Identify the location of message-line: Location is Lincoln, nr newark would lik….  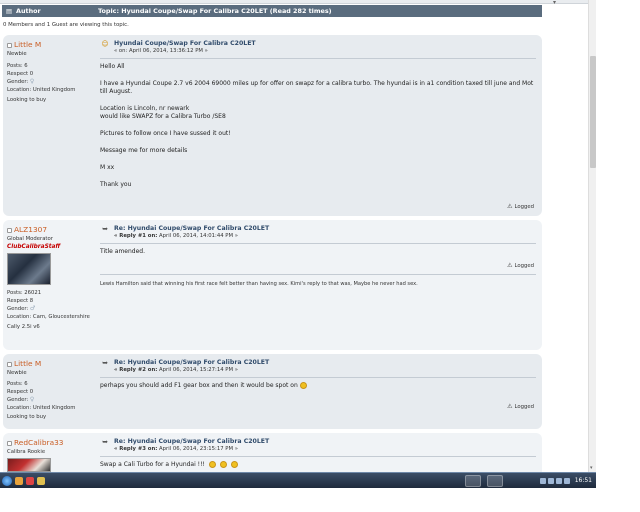
(163, 113).